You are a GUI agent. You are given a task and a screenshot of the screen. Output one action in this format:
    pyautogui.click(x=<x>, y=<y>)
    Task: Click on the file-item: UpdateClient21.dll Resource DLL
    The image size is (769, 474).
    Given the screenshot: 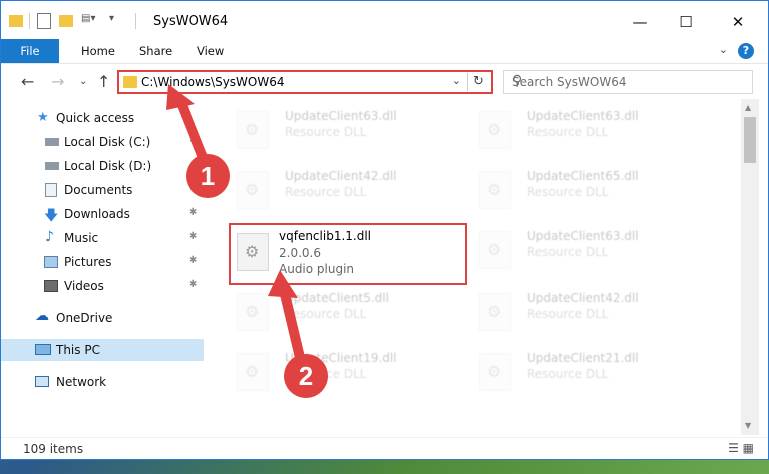 What is the action you would take?
    pyautogui.click(x=585, y=371)
    